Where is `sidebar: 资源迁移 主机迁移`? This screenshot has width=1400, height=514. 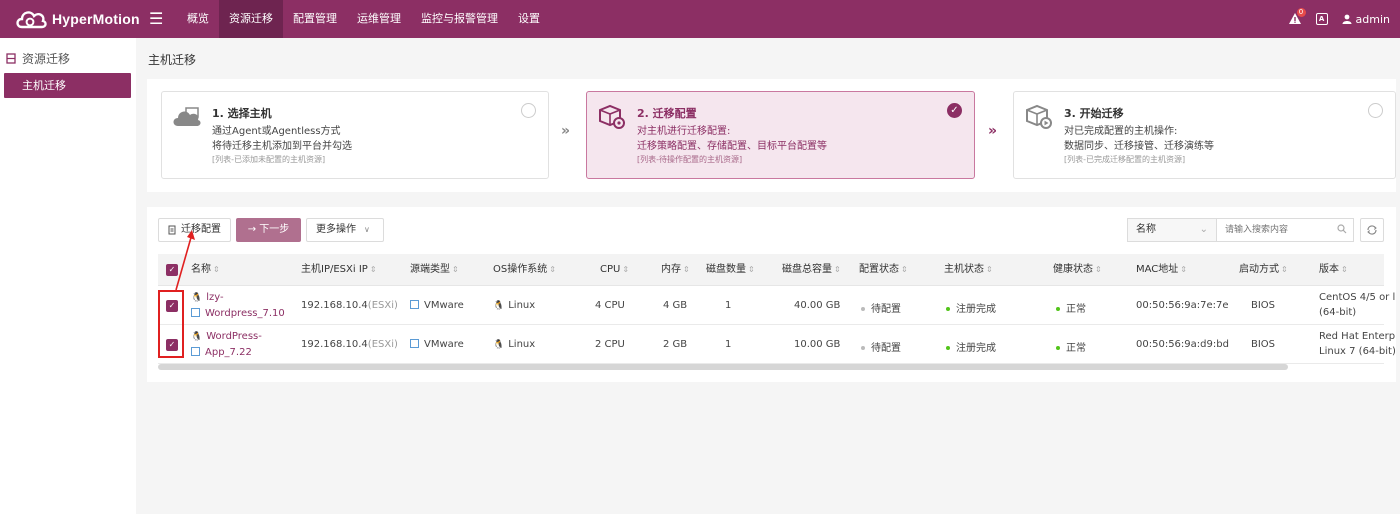
sidebar: 资源迁移 主机迁移 is located at coordinates (68, 276).